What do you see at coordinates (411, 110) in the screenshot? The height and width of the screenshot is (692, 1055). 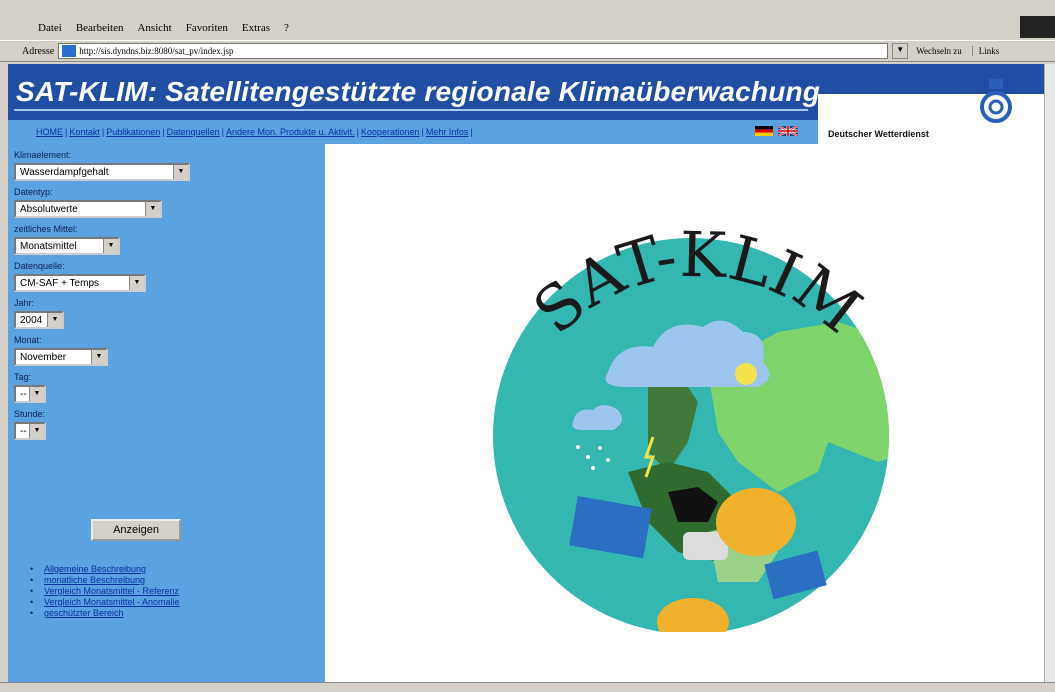 I see `header-underline` at bounding box center [411, 110].